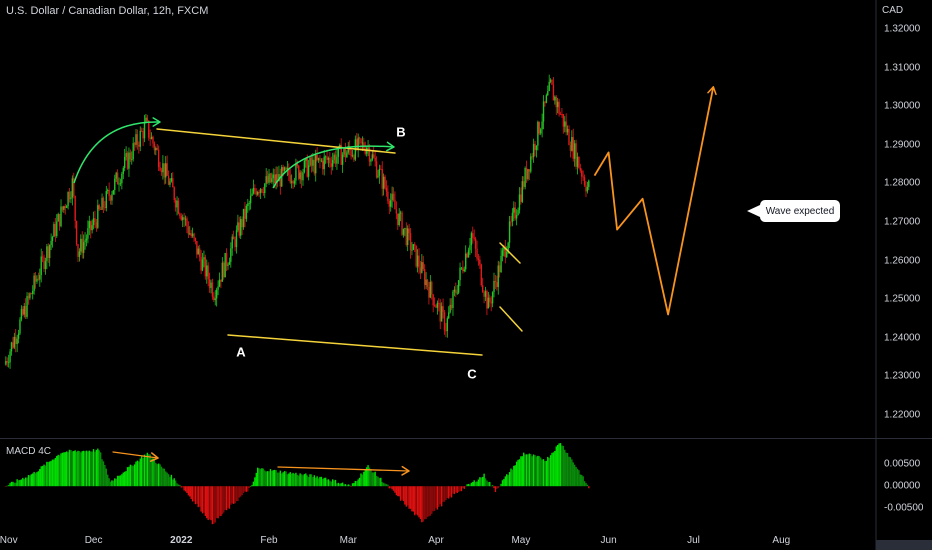  Describe the element at coordinates (904, 508) in the screenshot. I see `macd-tick-label: -0.00500` at that location.